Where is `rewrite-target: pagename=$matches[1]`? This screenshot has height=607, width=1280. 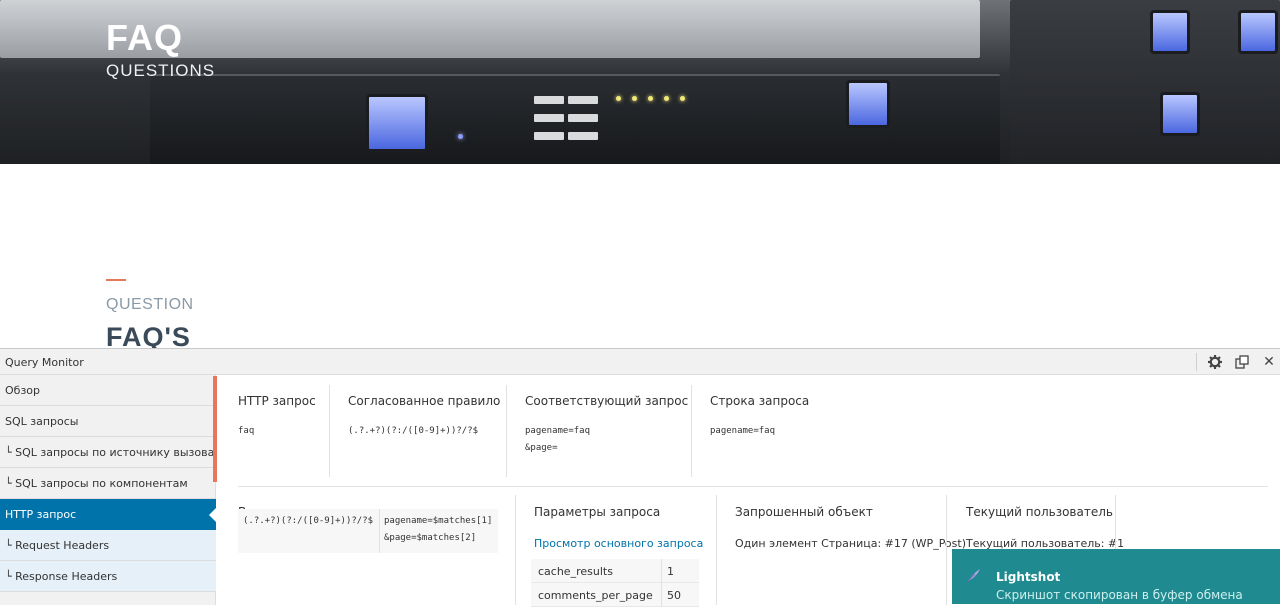 rewrite-target: pagename=$matches[1] is located at coordinates (438, 521).